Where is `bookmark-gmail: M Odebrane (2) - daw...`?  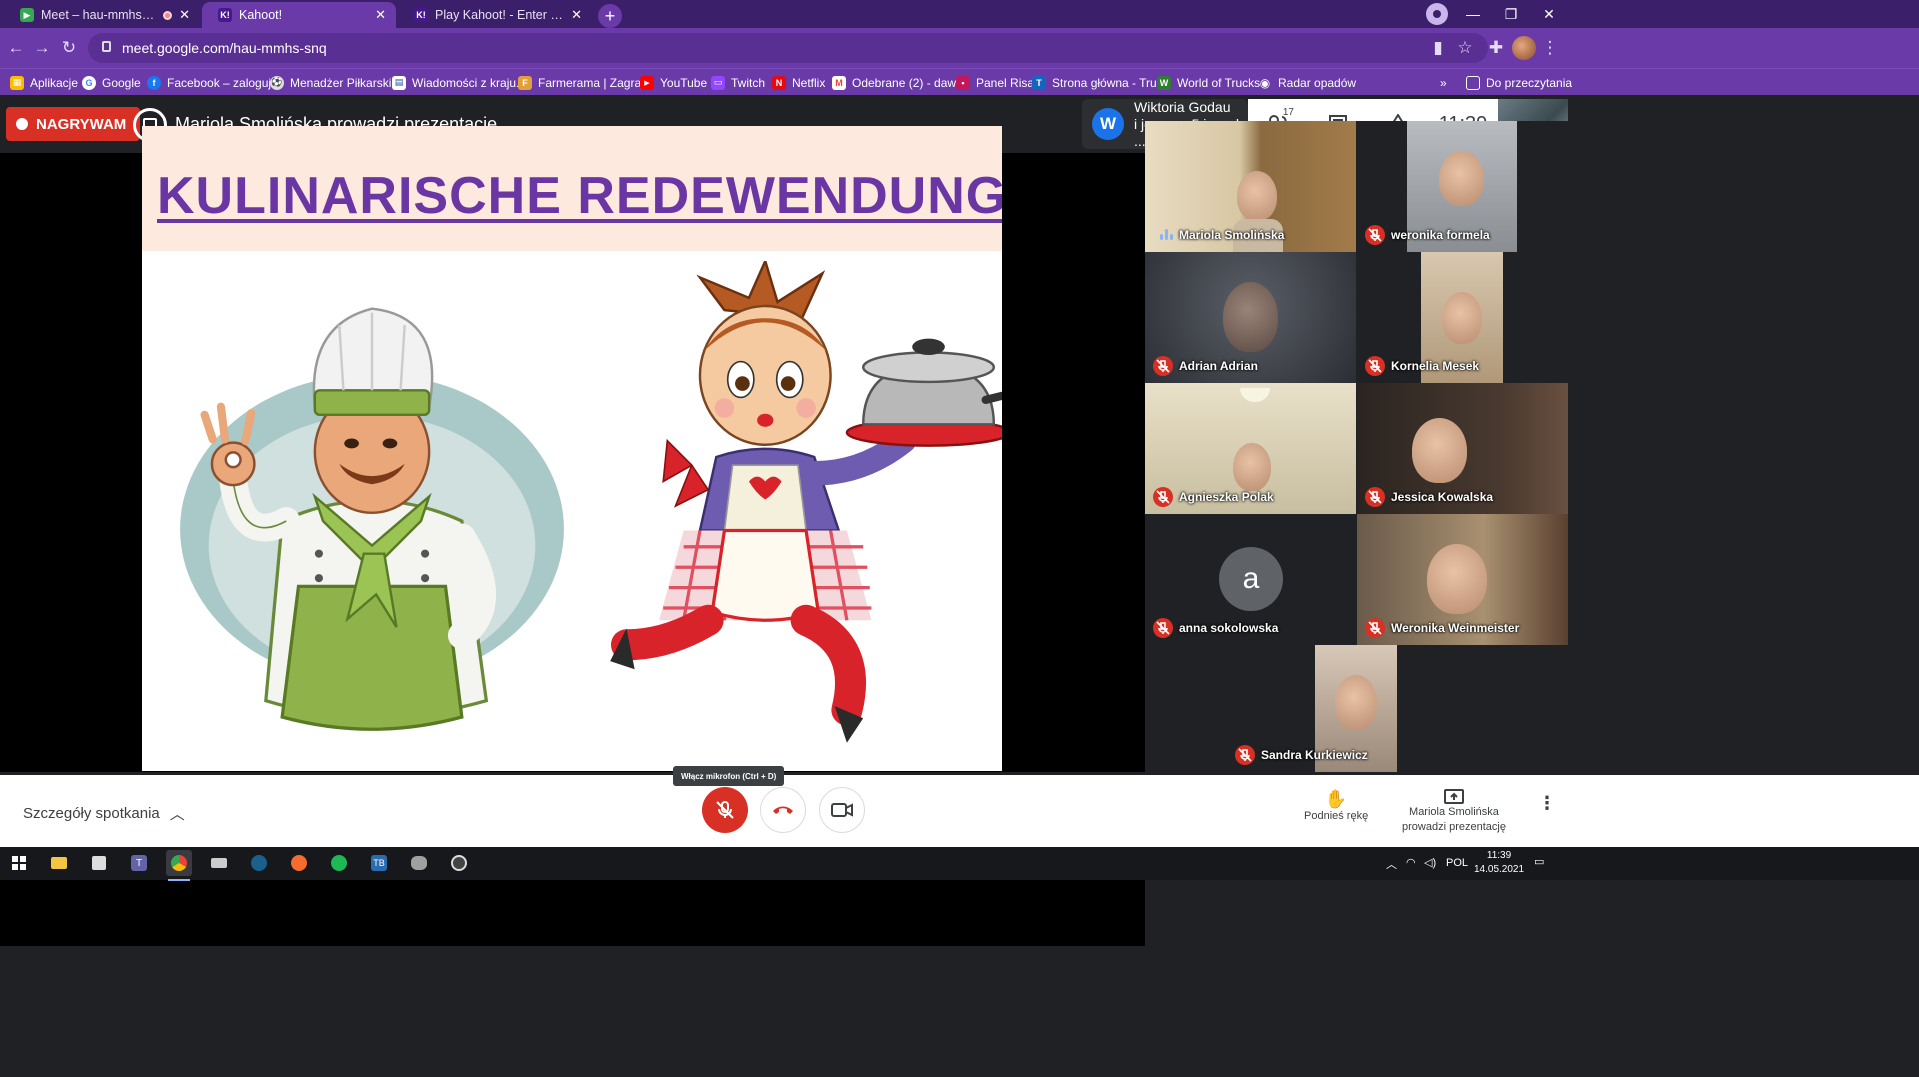
bookmark-gmail: M Odebrane (2) - daw... is located at coordinates (898, 82).